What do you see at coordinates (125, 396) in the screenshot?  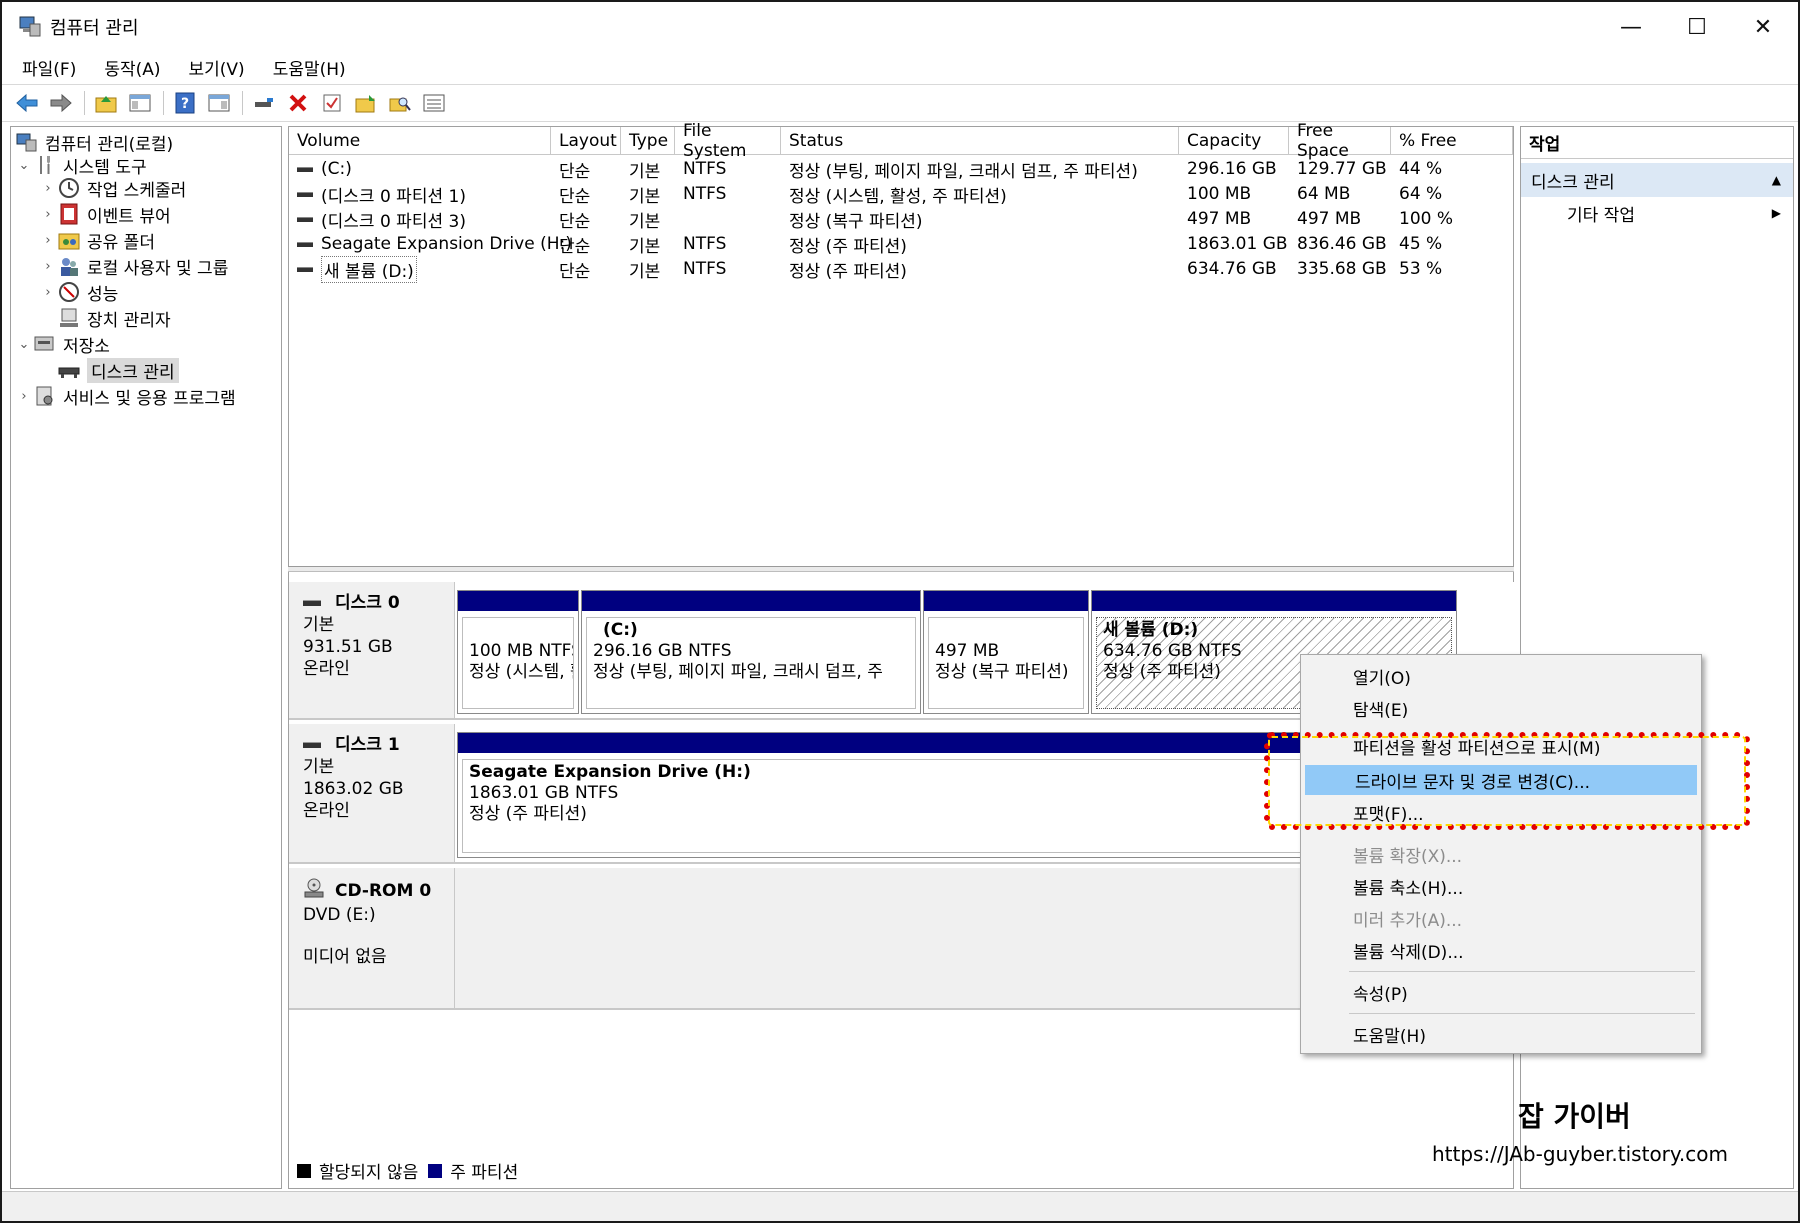 I see `tree-item-services: › 서비스 및 응용 프로그램` at bounding box center [125, 396].